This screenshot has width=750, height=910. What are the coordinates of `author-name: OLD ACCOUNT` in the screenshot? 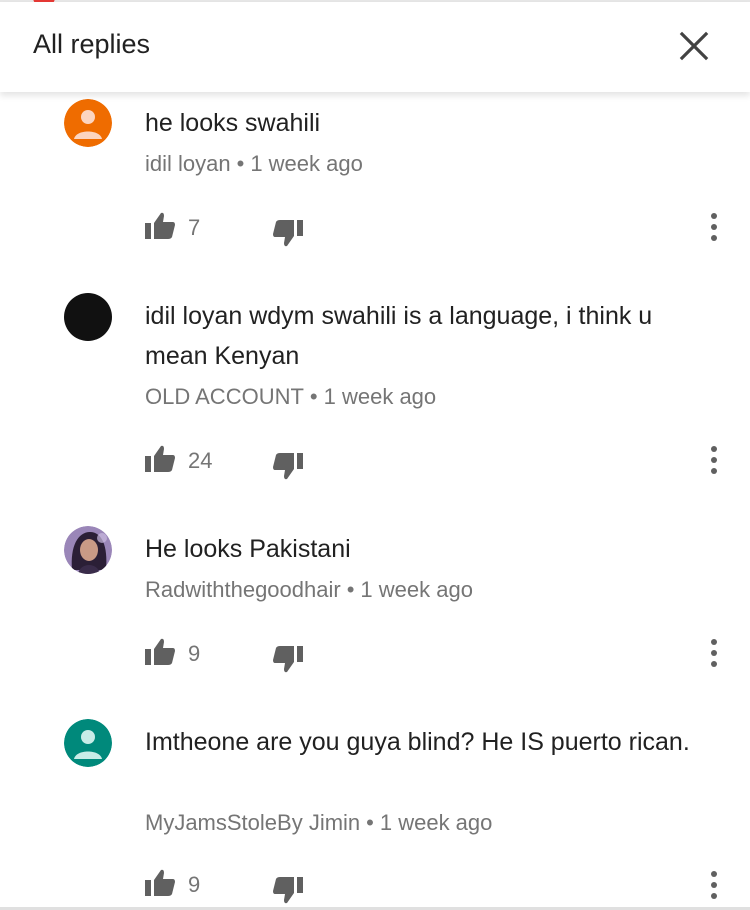 It's located at (224, 396).